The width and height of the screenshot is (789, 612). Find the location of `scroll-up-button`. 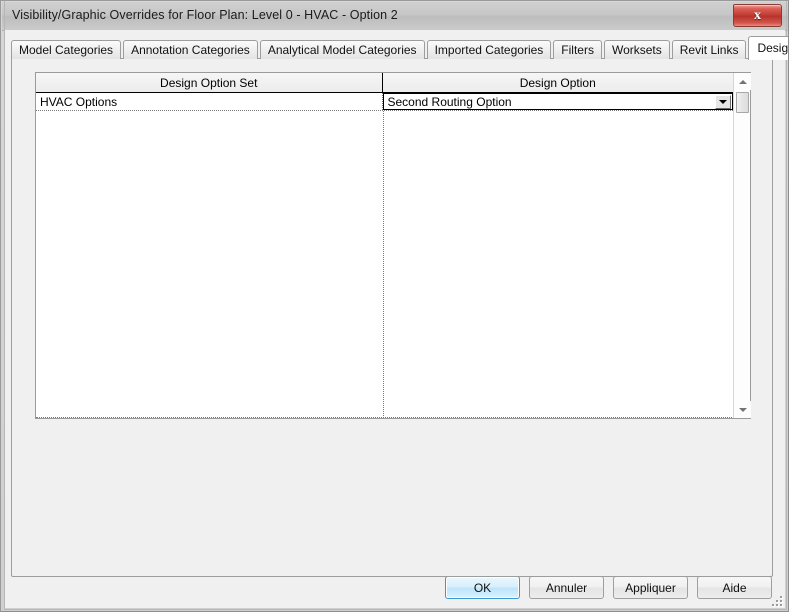

scroll-up-button is located at coordinates (742, 81).